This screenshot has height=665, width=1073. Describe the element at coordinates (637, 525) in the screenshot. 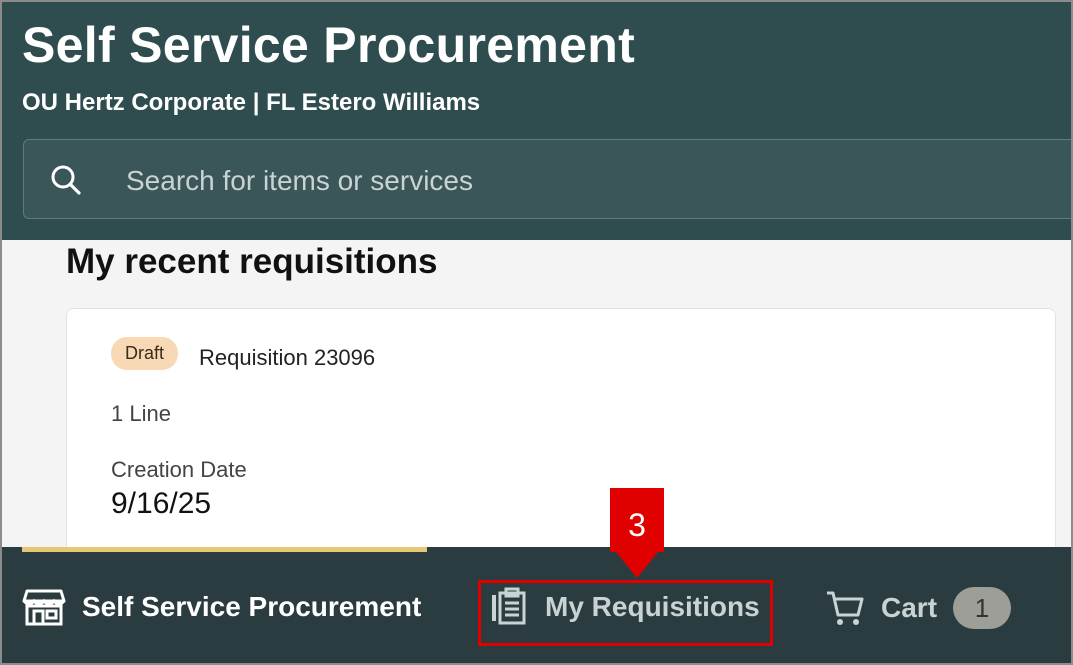

I see `step-number: 3` at that location.